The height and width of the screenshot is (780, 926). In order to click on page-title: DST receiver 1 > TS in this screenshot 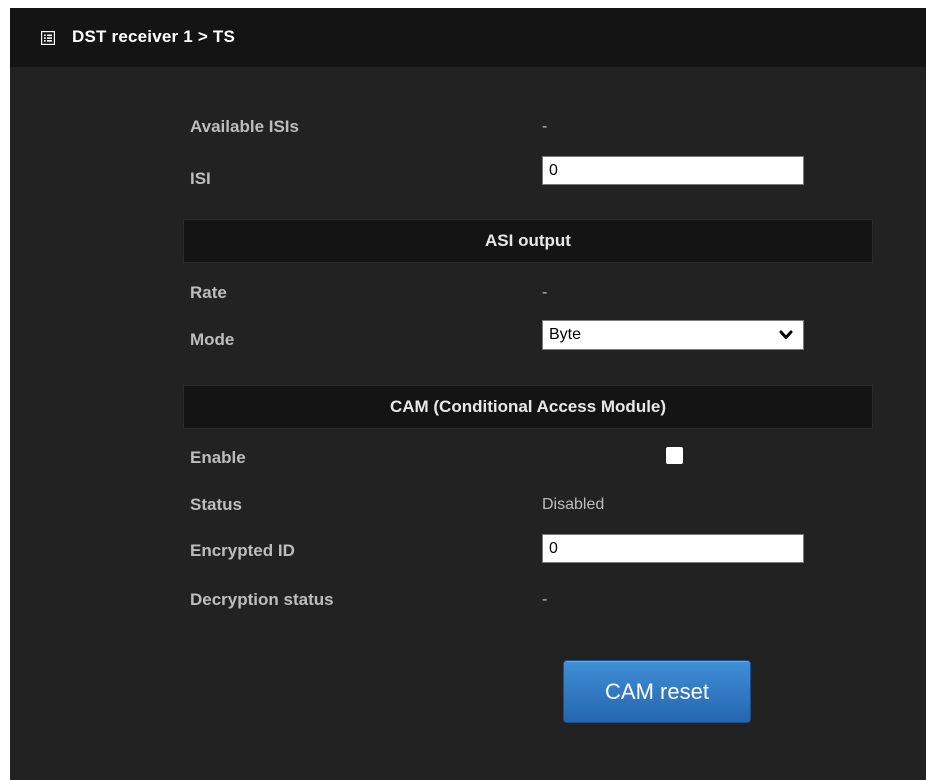, I will do `click(154, 36)`.